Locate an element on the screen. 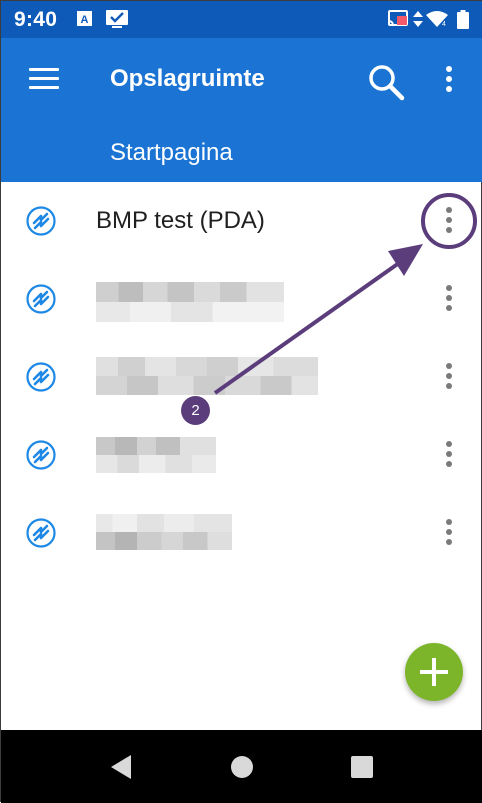 This screenshot has height=803, width=482. add-button is located at coordinates (434, 672).